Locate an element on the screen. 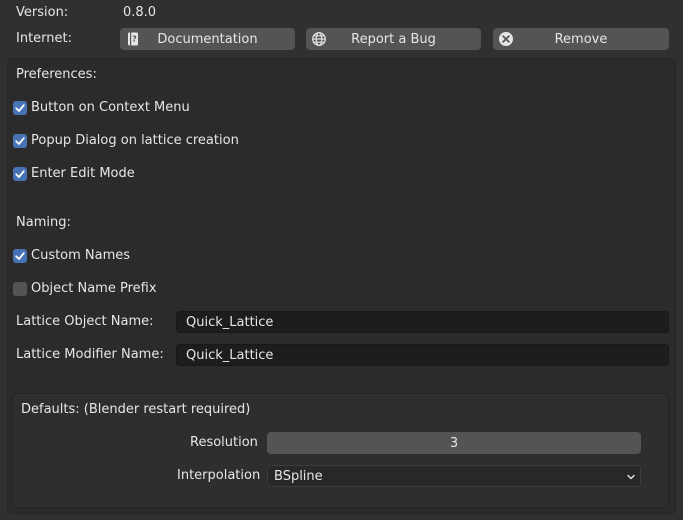 This screenshot has width=683, height=520. lattice-modifier-name-label: Lattice Modifier Name: is located at coordinates (90, 354).